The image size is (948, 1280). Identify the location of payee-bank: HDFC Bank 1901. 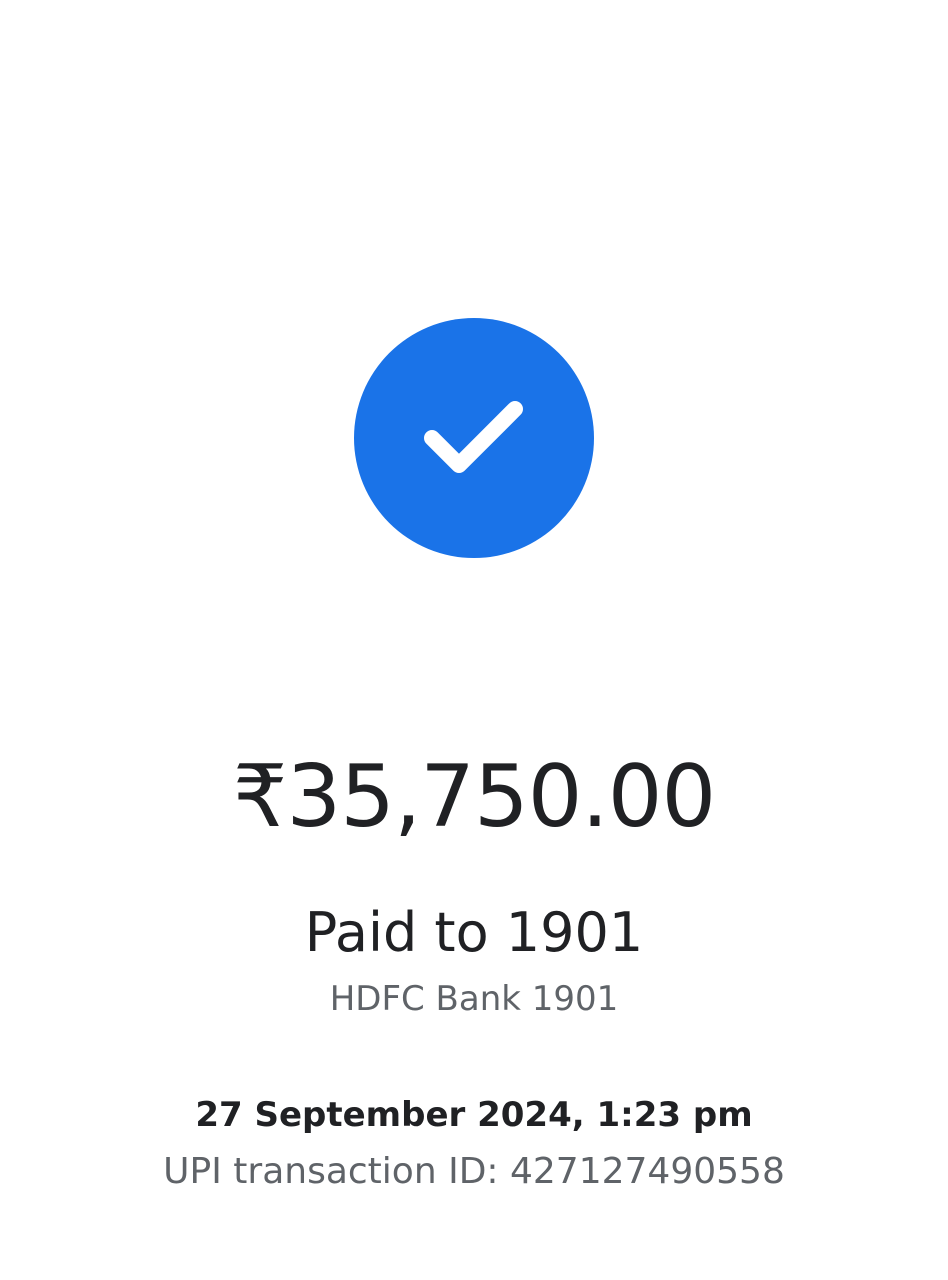
(474, 999).